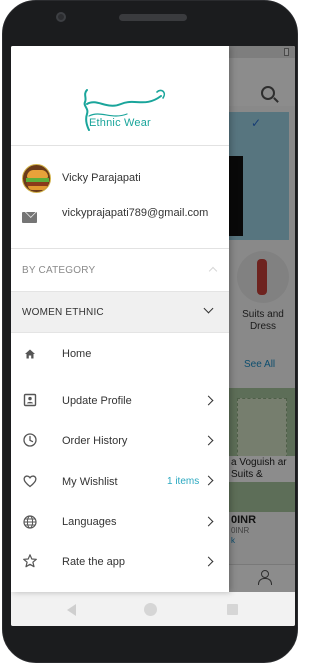 The image size is (320, 665). Describe the element at coordinates (30, 481) in the screenshot. I see `heart-icon` at that location.